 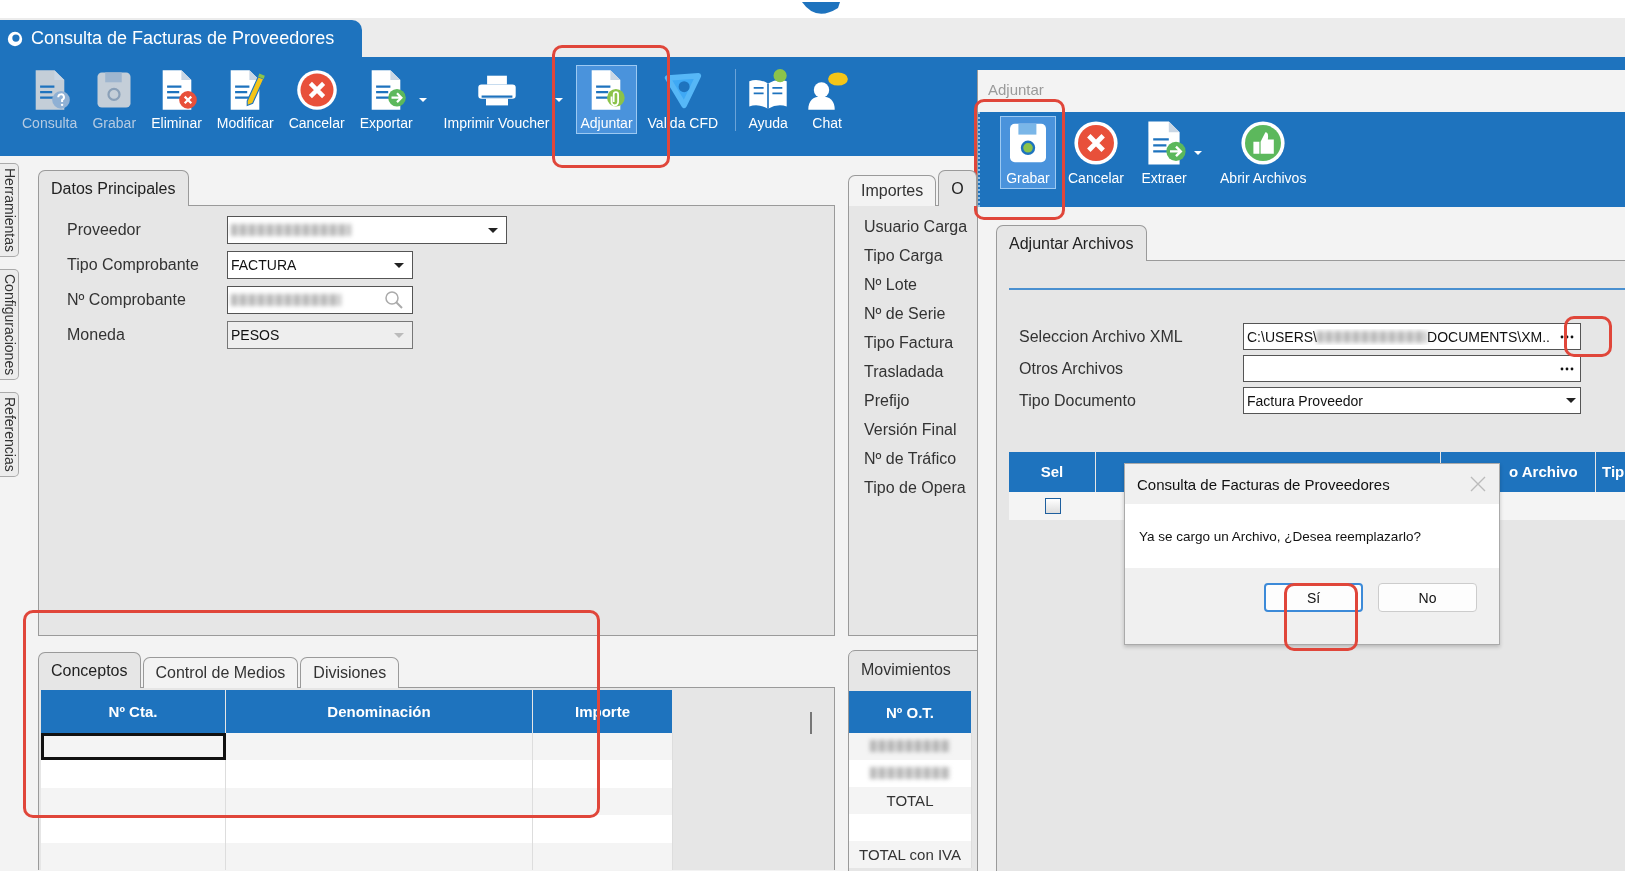 What do you see at coordinates (320, 265) in the screenshot?
I see `dropdown-field: FACTURA` at bounding box center [320, 265].